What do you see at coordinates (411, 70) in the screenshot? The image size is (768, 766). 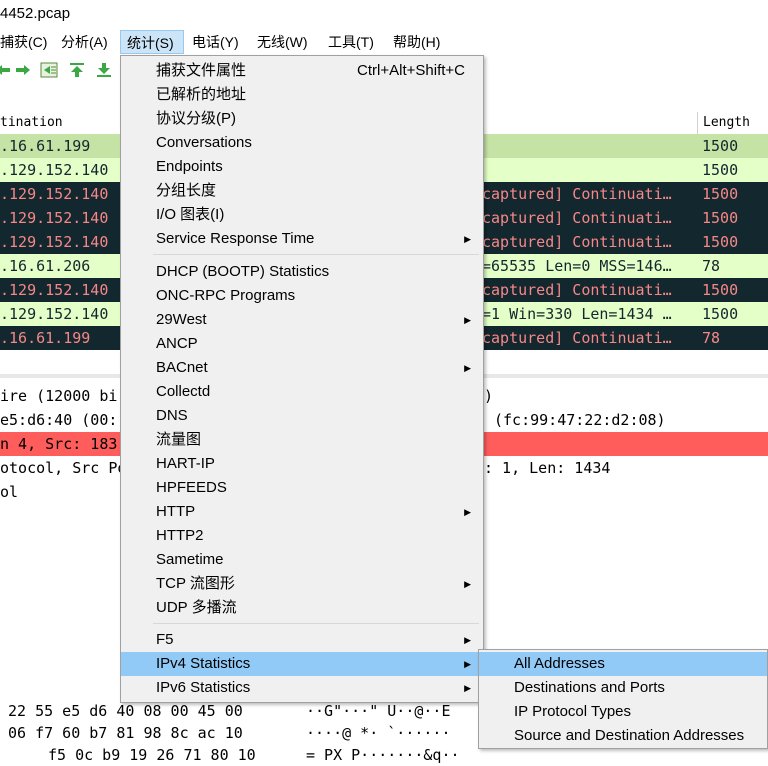 I see `menu-item-shortcut: Ctrl+Alt+Shift+C` at bounding box center [411, 70].